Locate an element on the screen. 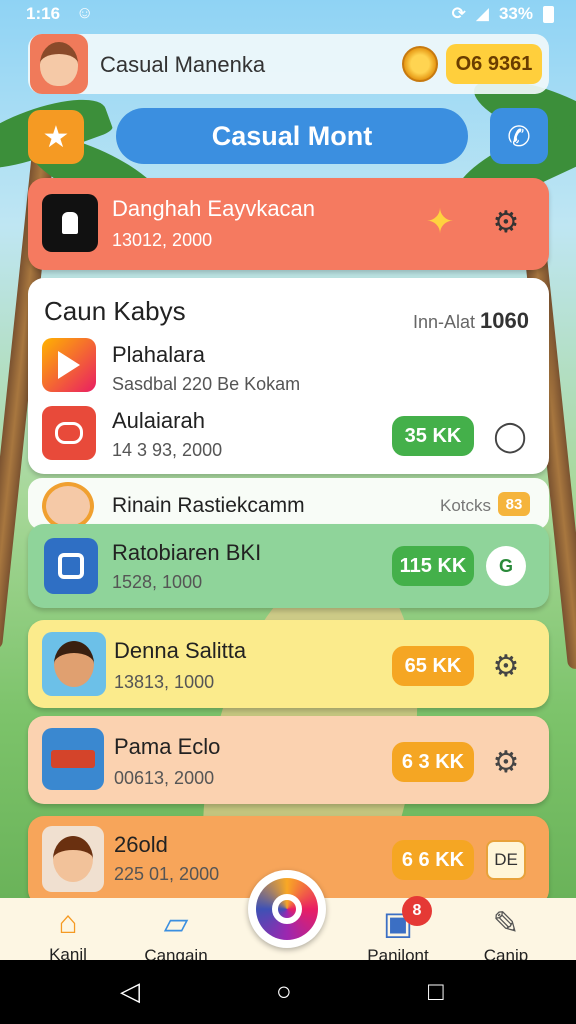 This screenshot has height=1024, width=576. camera-icon is located at coordinates (287, 909).